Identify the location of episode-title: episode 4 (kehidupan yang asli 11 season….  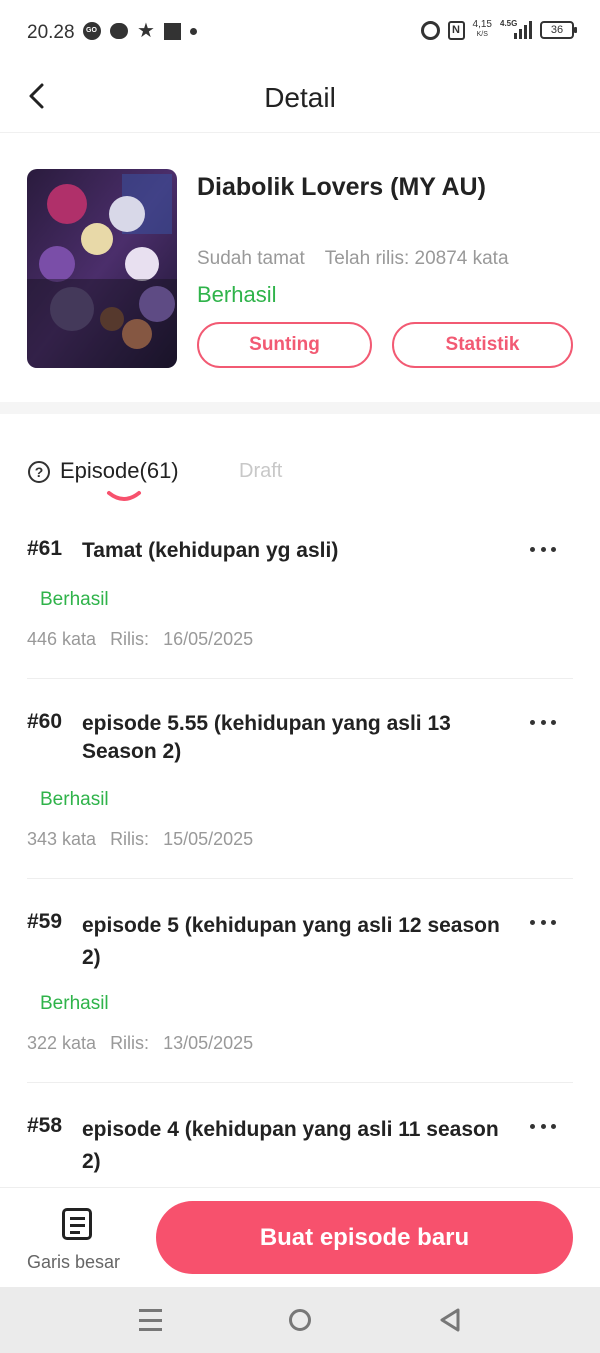
(290, 1145).